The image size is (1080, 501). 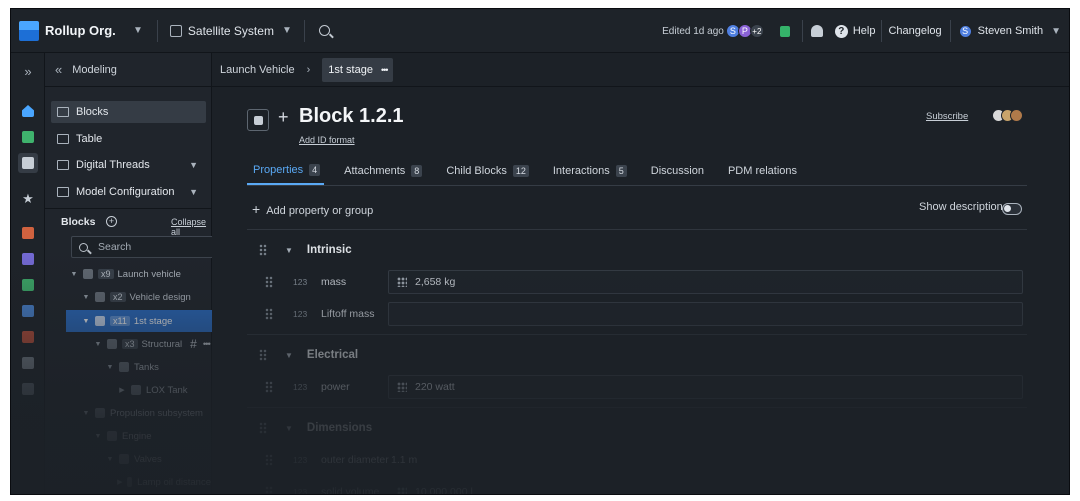 What do you see at coordinates (358, 69) in the screenshot?
I see `breadcrumb-current: 1st stage •••` at bounding box center [358, 69].